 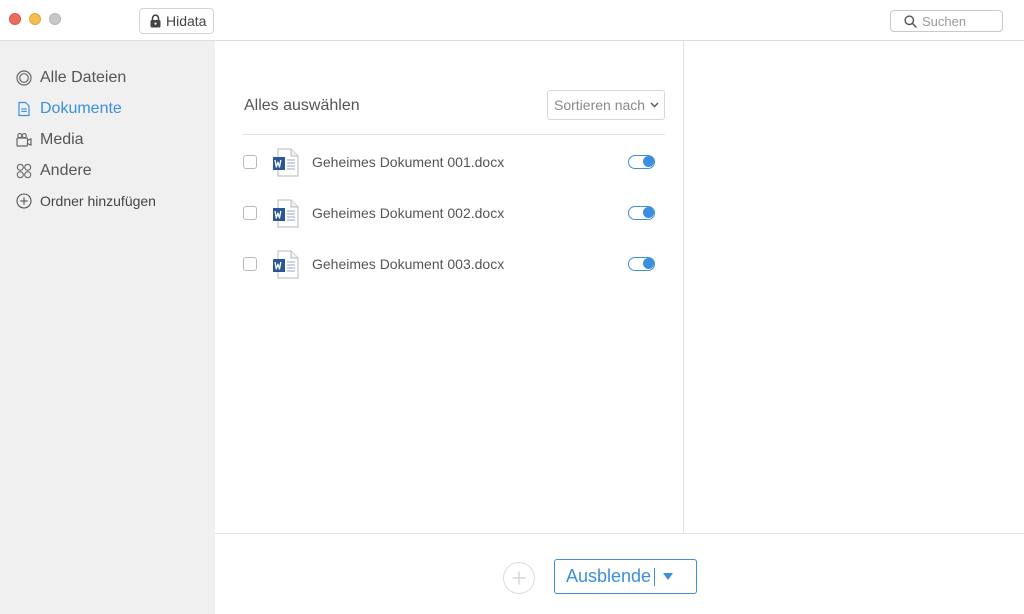 I want to click on search-box, so click(x=946, y=21).